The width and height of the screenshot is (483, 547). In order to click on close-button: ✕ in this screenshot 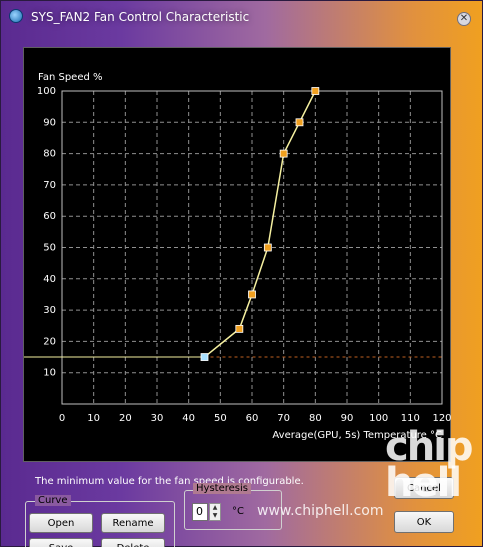, I will do `click(464, 19)`.